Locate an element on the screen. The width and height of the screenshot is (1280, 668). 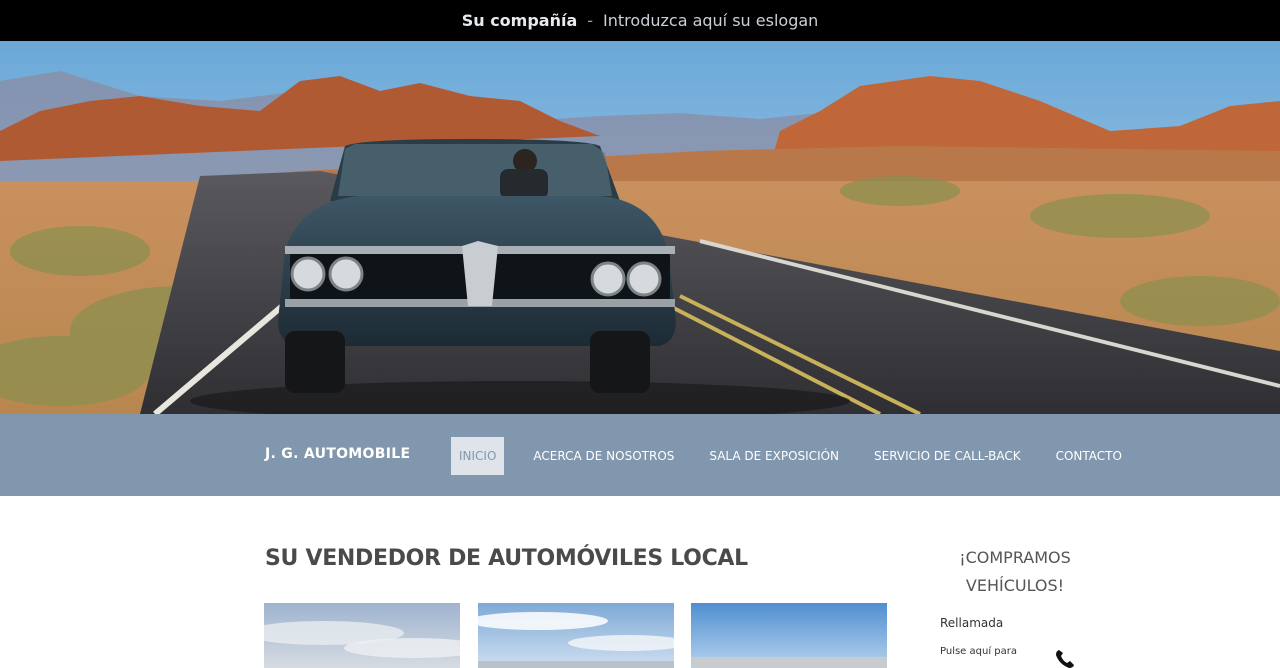
page-title: SU VENDEDOR DE AUTOMÓVILES LOCAL is located at coordinates (506, 558).